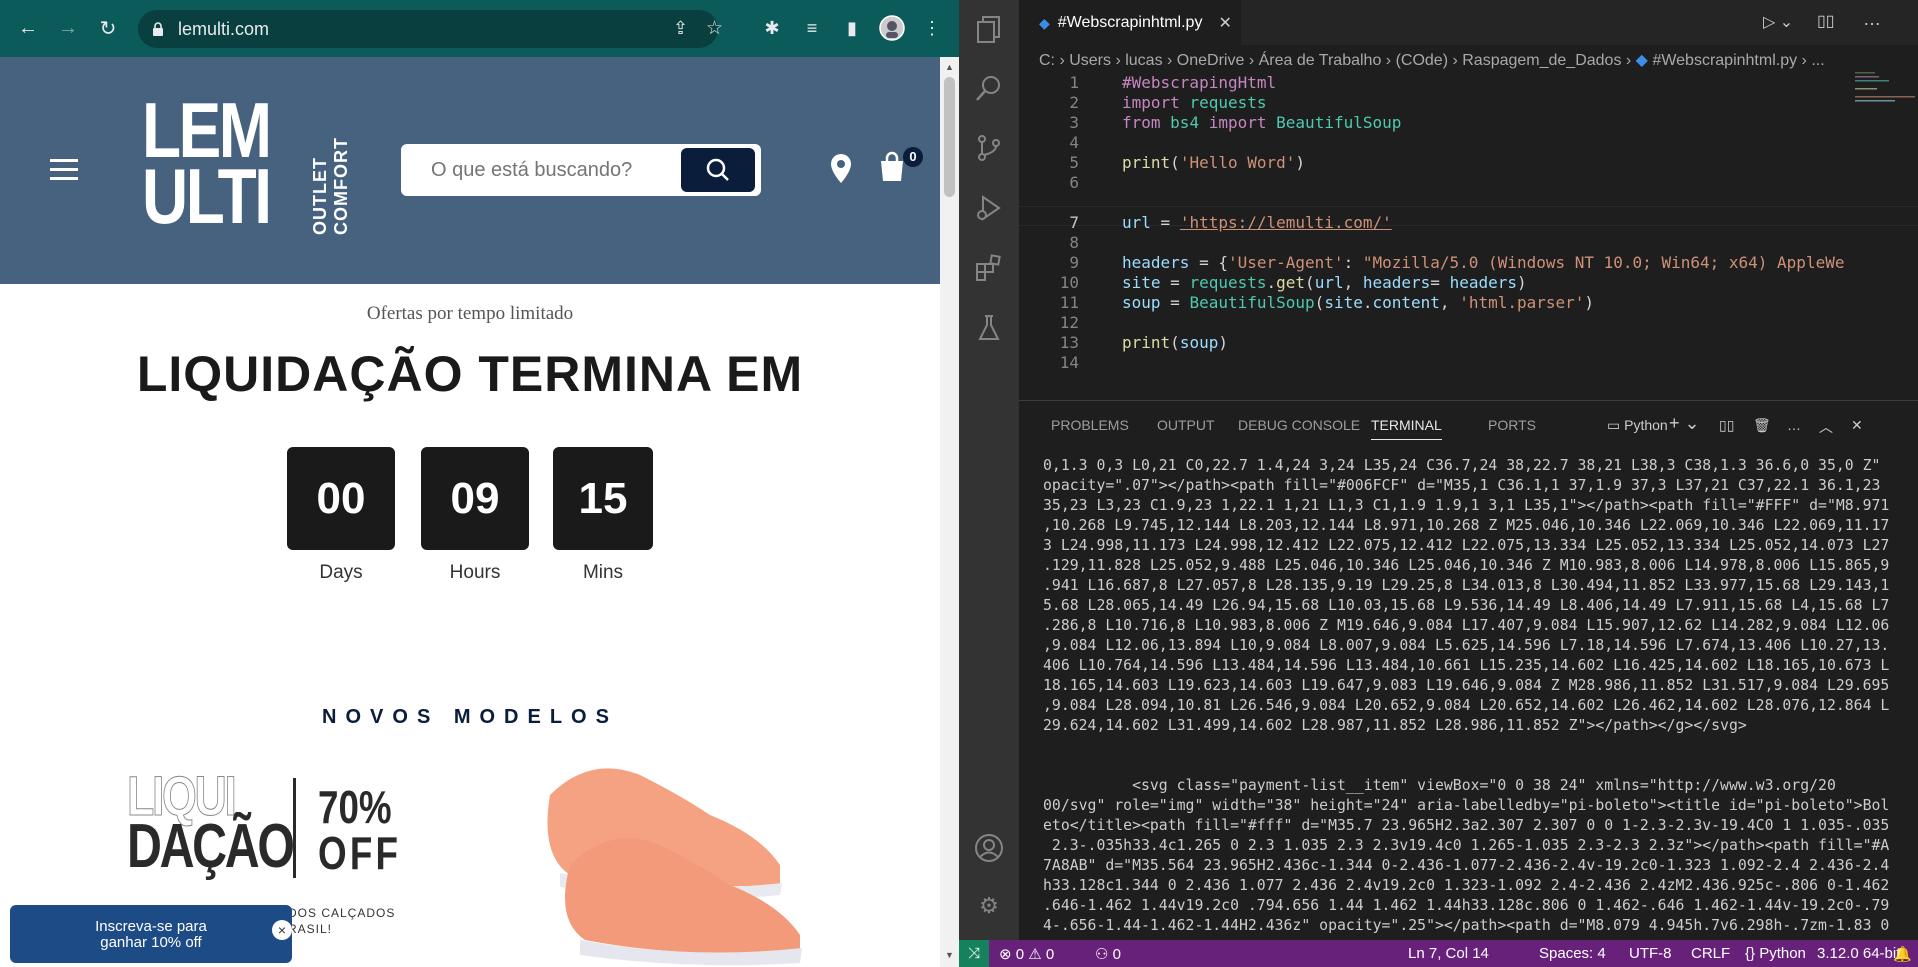  Describe the element at coordinates (892, 28) in the screenshot. I see `avatar` at that location.